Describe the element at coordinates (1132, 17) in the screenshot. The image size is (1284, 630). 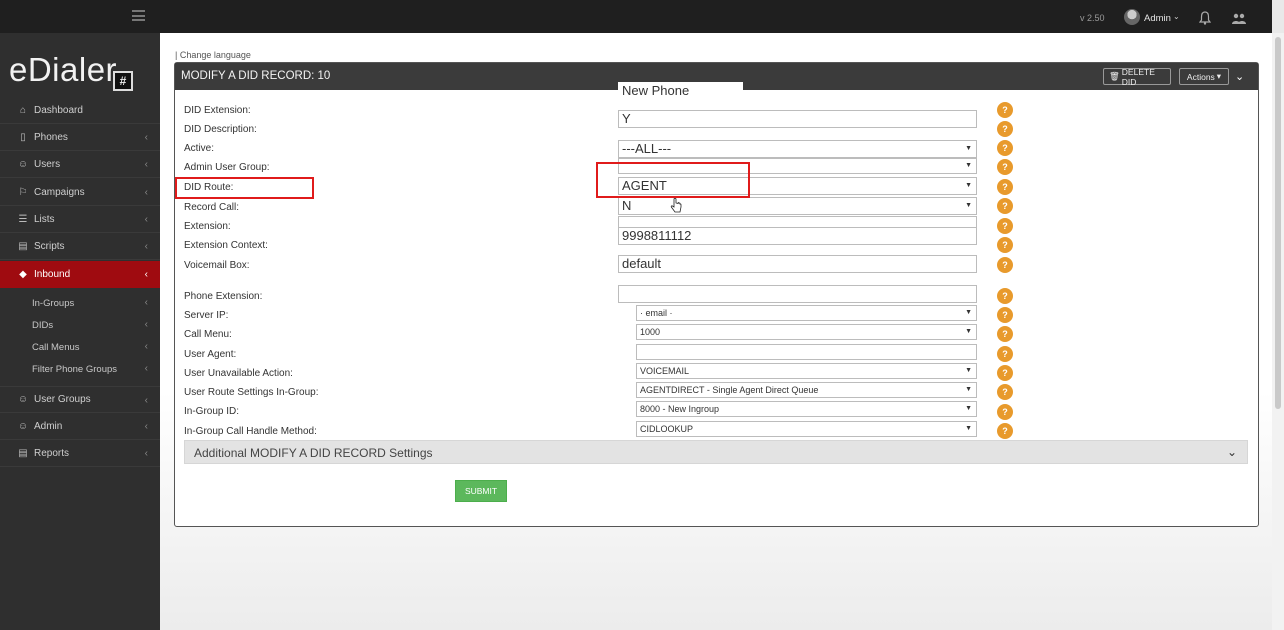
I see `avatar` at that location.